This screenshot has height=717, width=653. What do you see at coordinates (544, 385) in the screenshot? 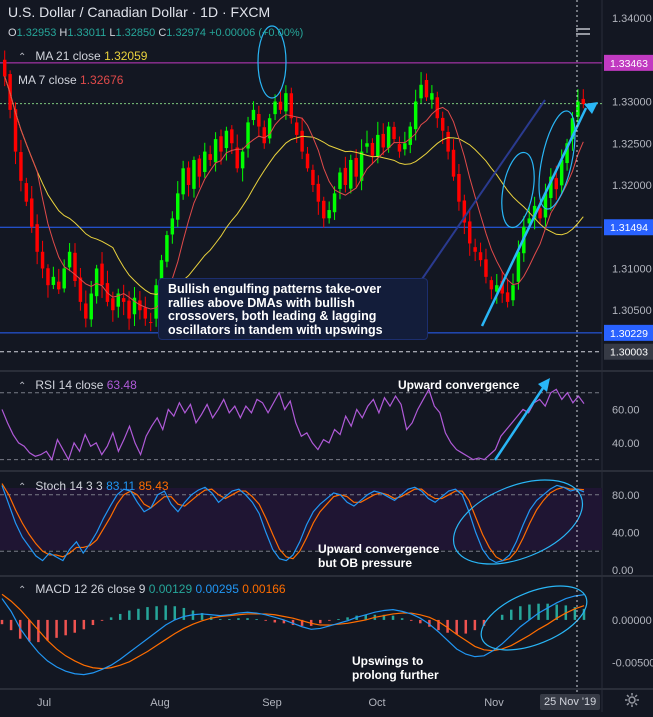
I see `rsi-trend-arrow-head` at bounding box center [544, 385].